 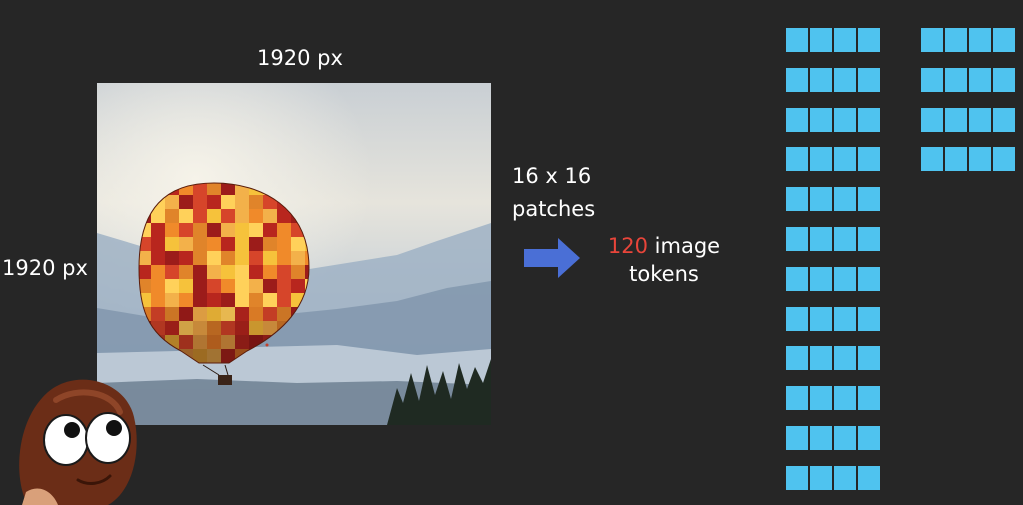 What do you see at coordinates (300, 58) in the screenshot?
I see `width-label: 1920 px` at bounding box center [300, 58].